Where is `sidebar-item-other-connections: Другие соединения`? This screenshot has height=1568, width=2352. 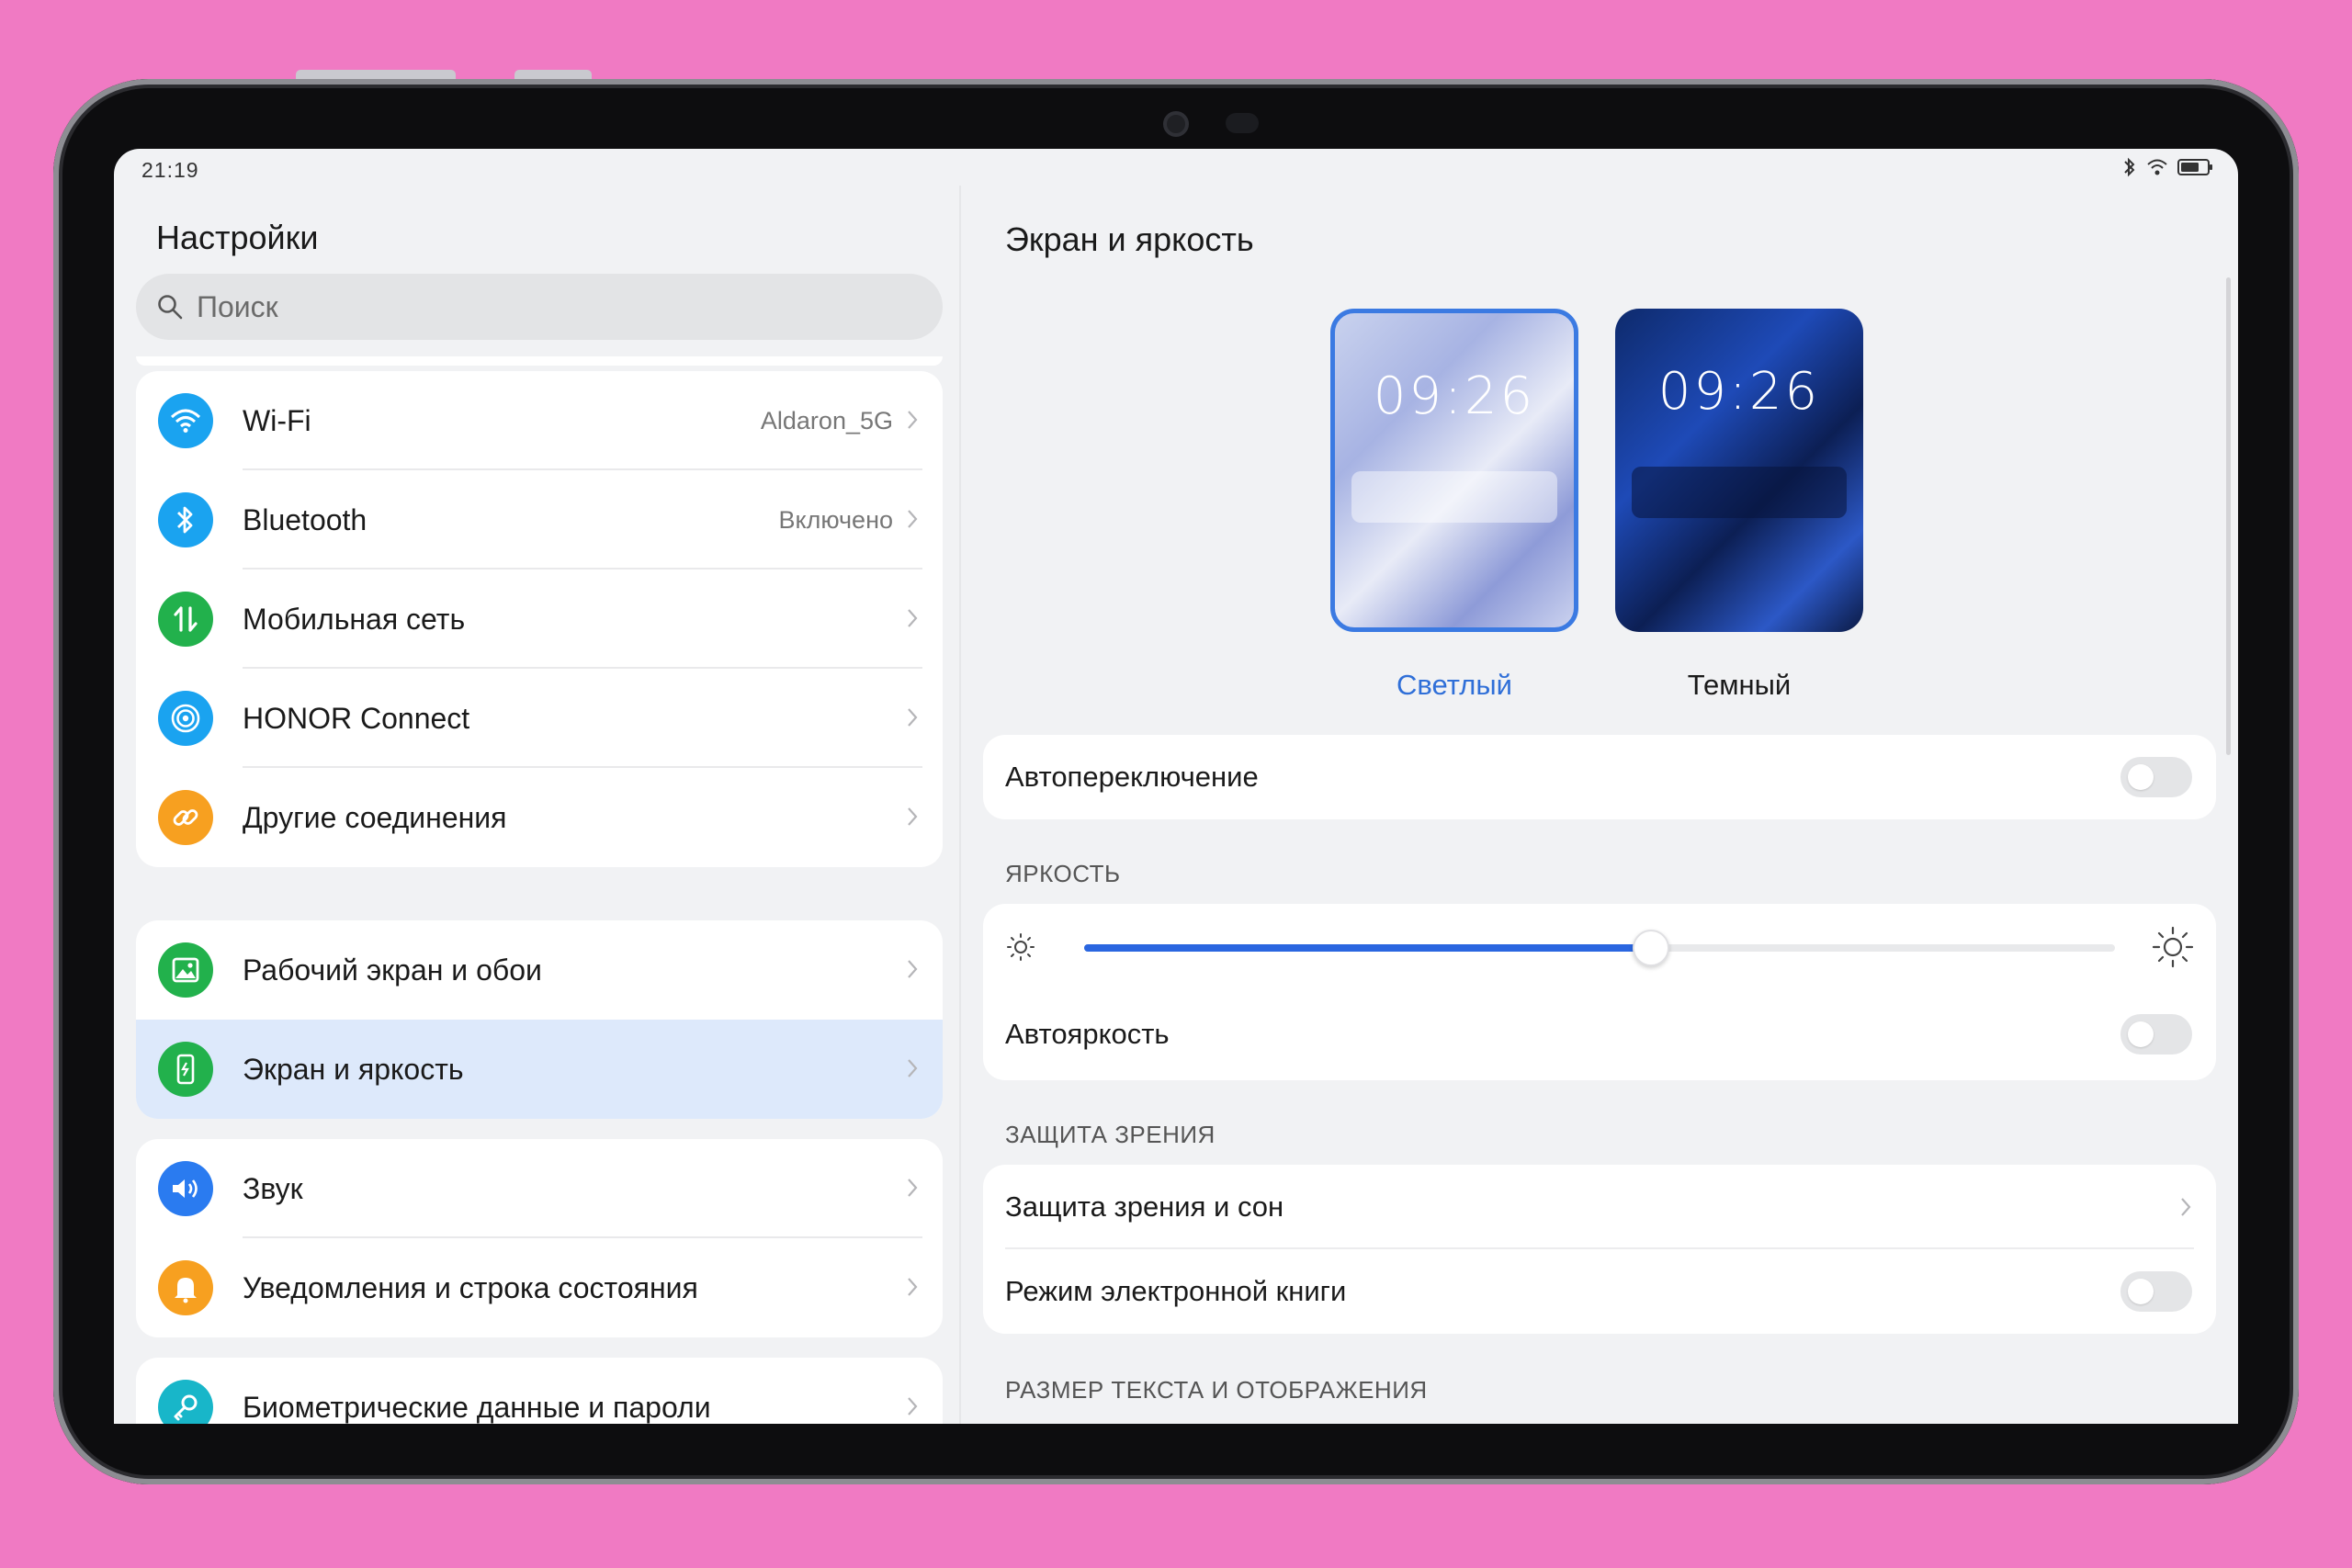
sidebar-item-other-connections: Другие соединения is located at coordinates (539, 818).